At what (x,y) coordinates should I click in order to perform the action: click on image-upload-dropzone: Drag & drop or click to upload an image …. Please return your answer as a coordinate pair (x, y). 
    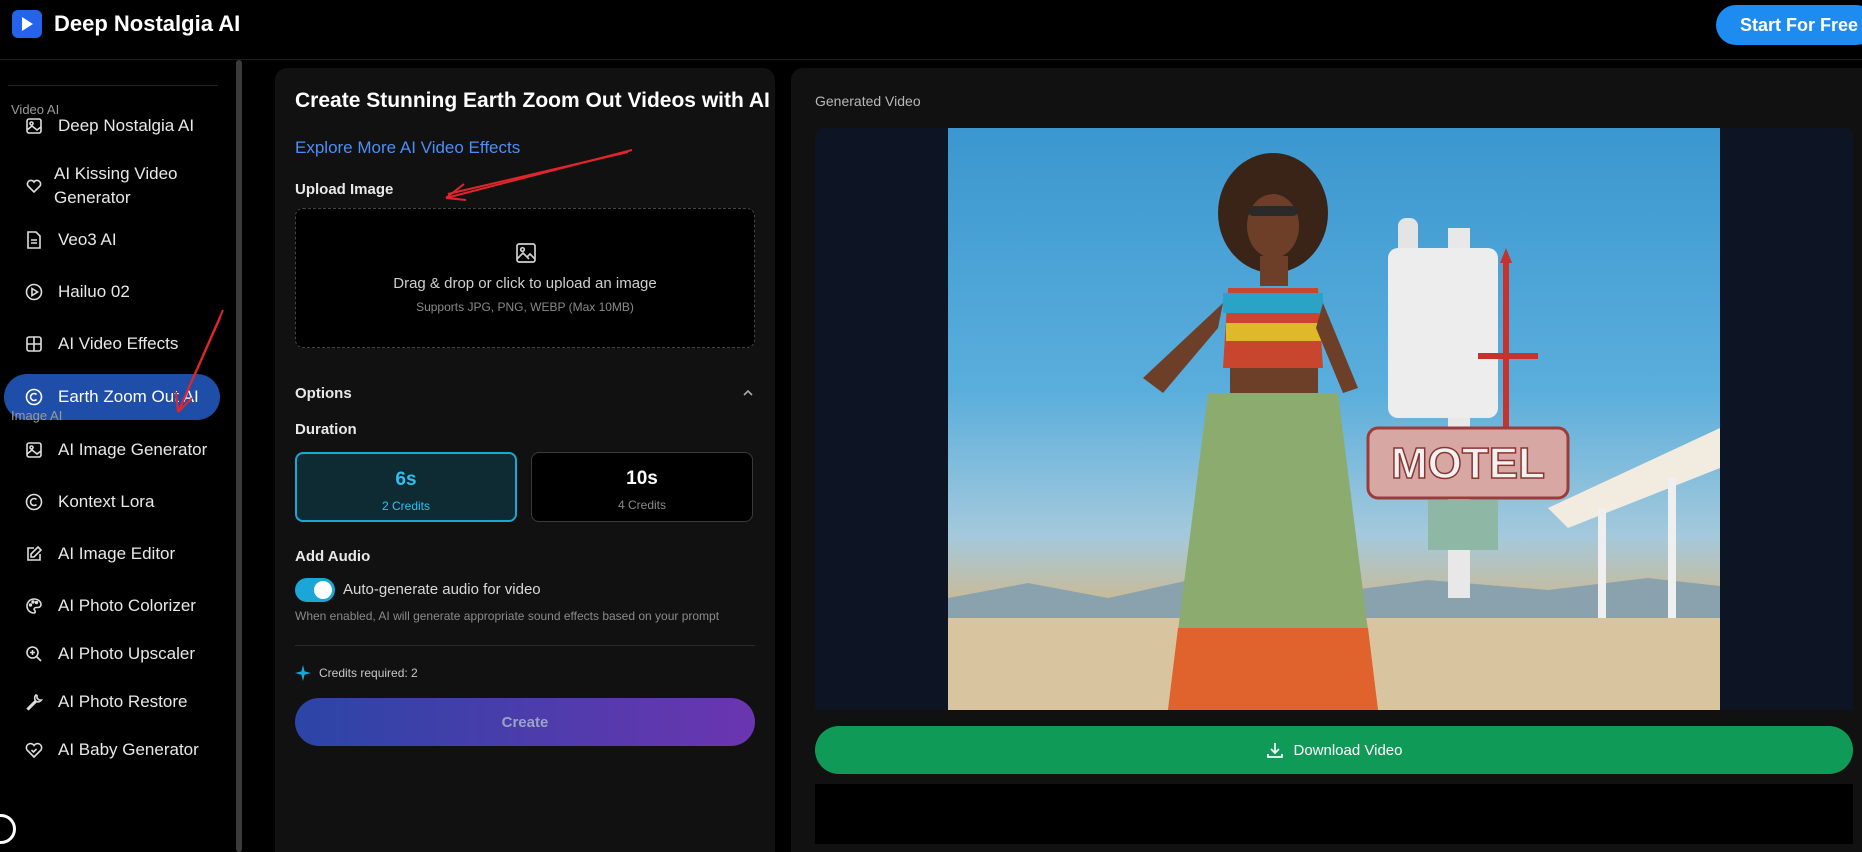
    Looking at the image, I should click on (525, 278).